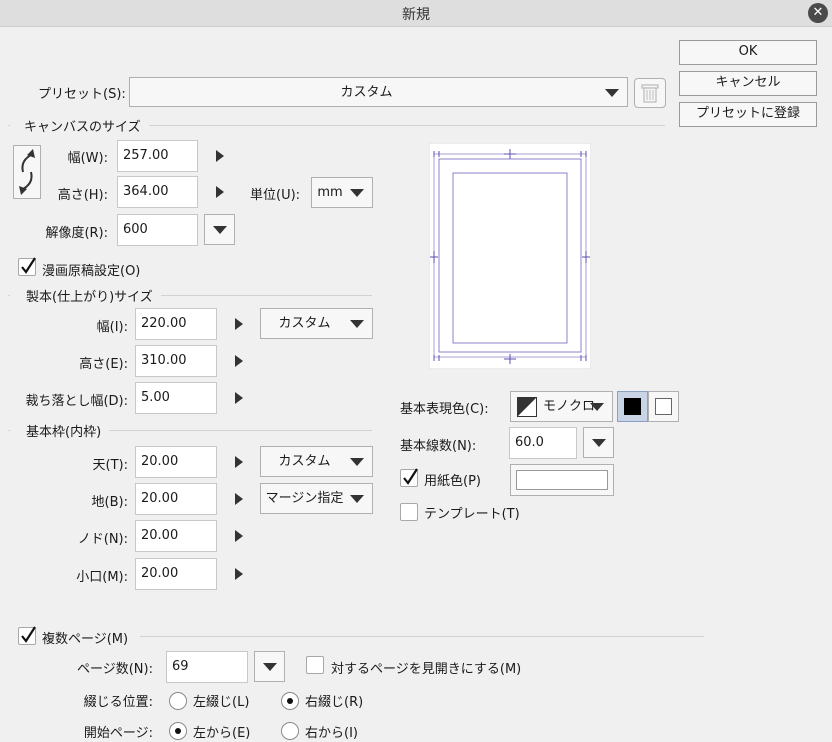 This screenshot has width=832, height=742. Describe the element at coordinates (112, 327) in the screenshot. I see `finish-width-label: 幅(I):` at that location.